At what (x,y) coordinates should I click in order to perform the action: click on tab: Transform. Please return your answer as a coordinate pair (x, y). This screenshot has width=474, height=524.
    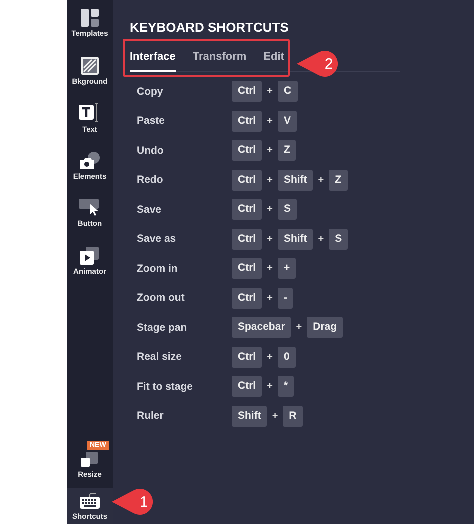
    Looking at the image, I should click on (219, 59).